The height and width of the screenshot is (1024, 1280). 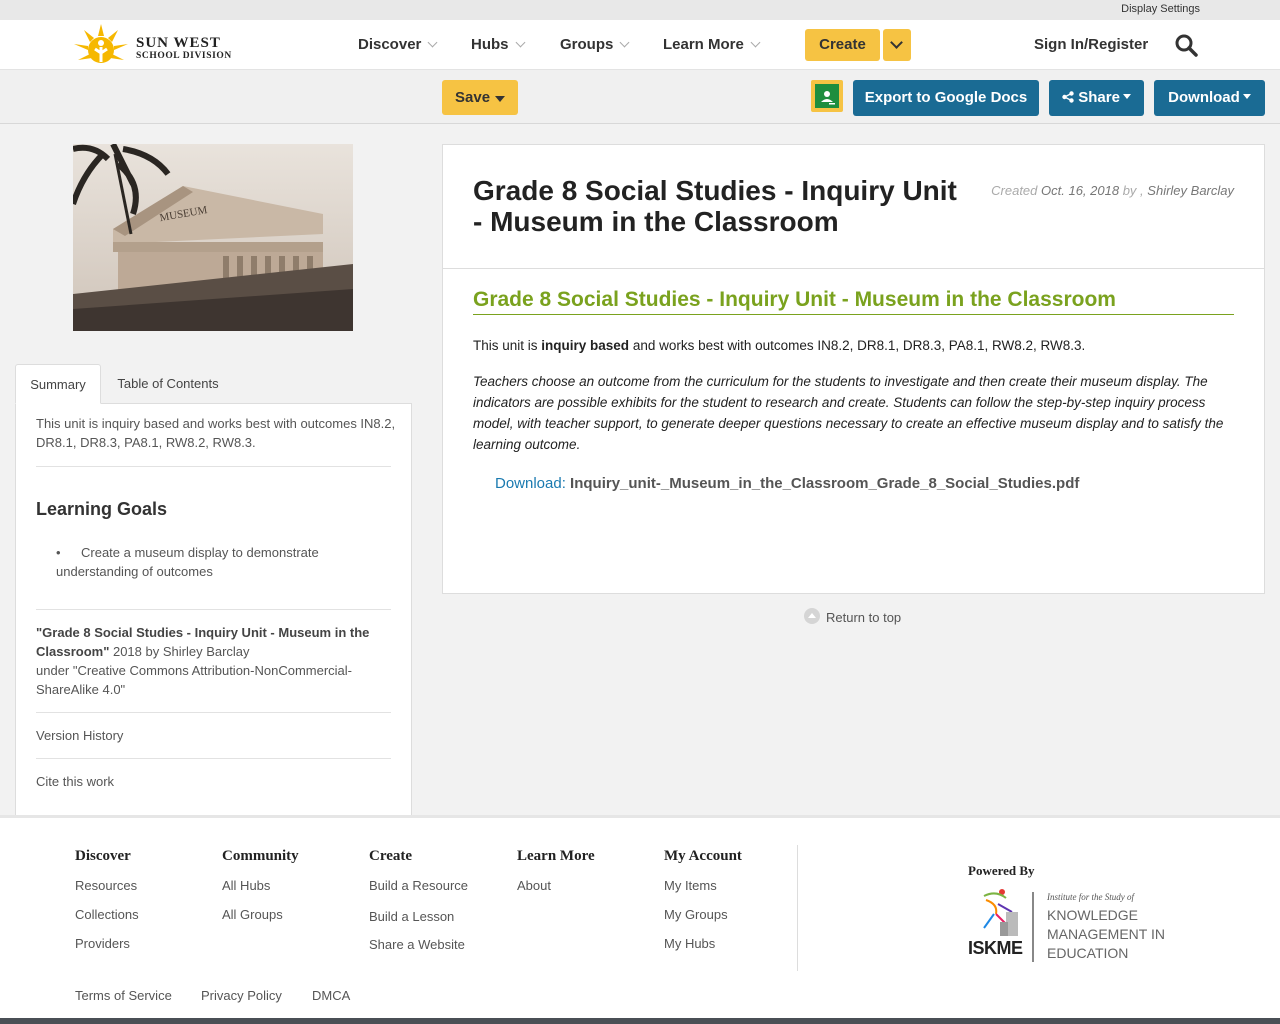 I want to click on google-classroom-icon, so click(x=827, y=96).